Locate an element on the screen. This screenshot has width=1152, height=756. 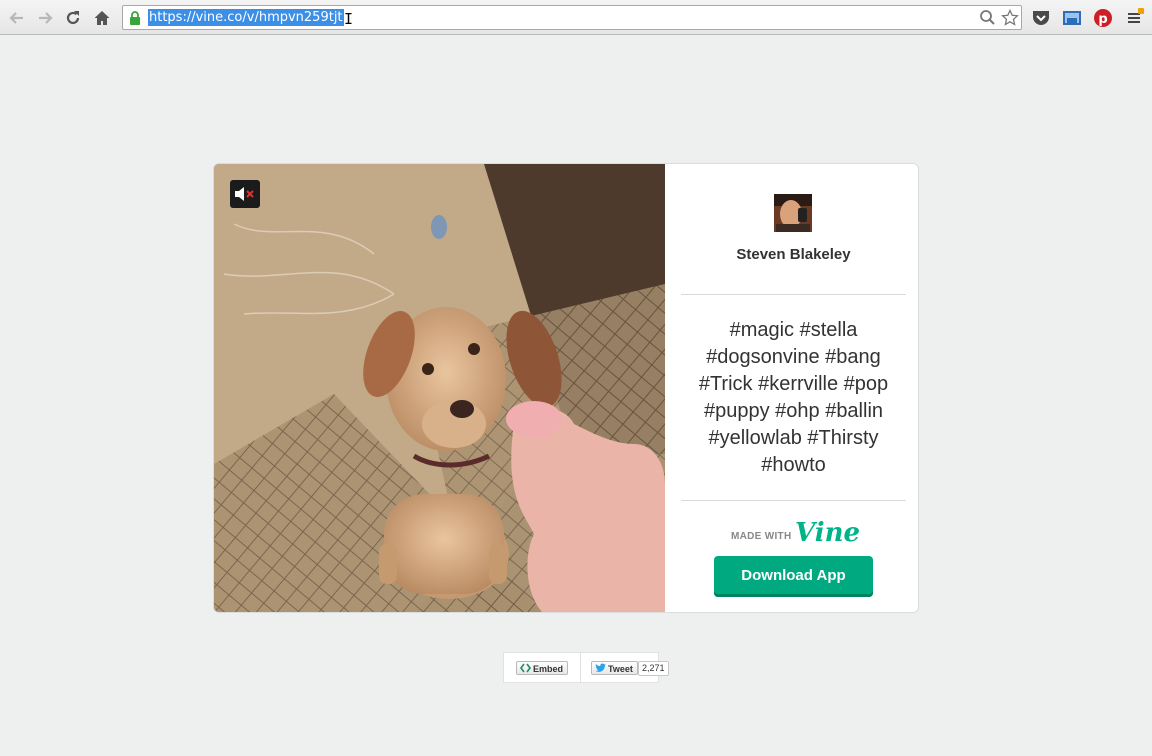
vine-logo: Vine is located at coordinates (827, 533).